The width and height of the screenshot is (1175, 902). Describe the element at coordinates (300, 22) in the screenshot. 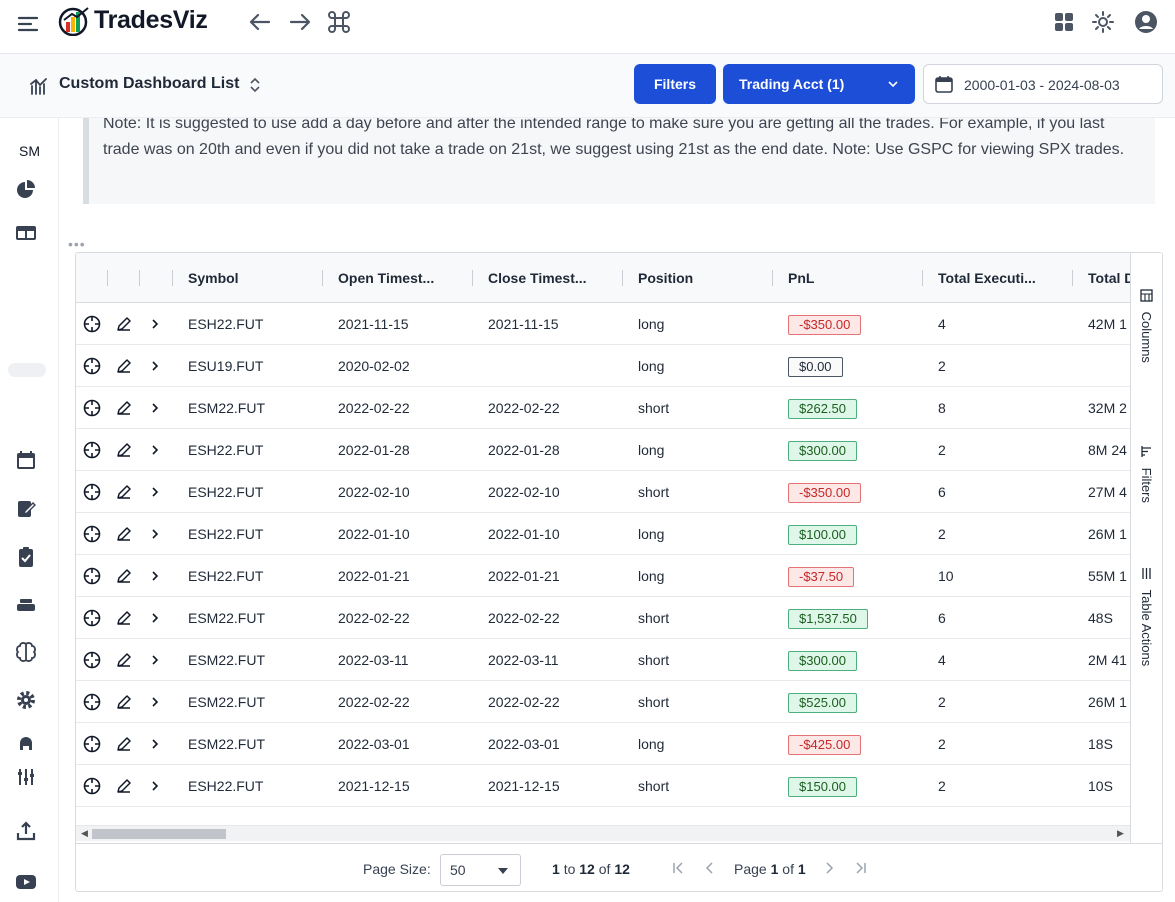

I see `forward-arrow-icon` at that location.